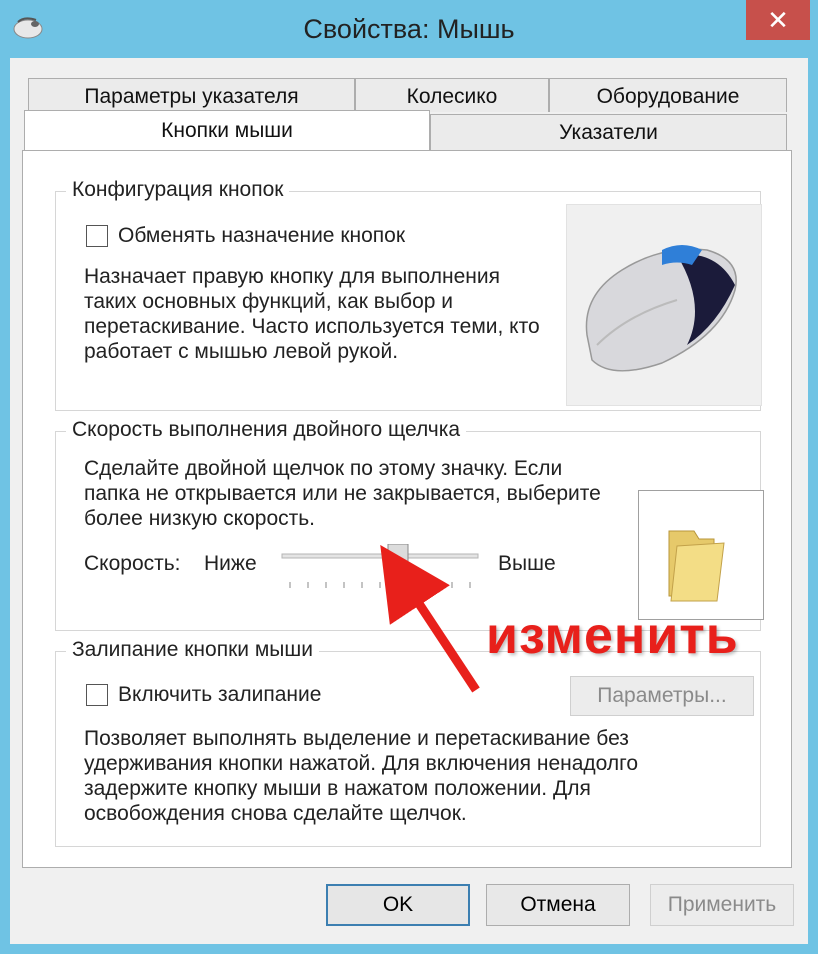 The image size is (818, 954). Describe the element at coordinates (722, 905) in the screenshot. I see `apply-button: Применить` at that location.